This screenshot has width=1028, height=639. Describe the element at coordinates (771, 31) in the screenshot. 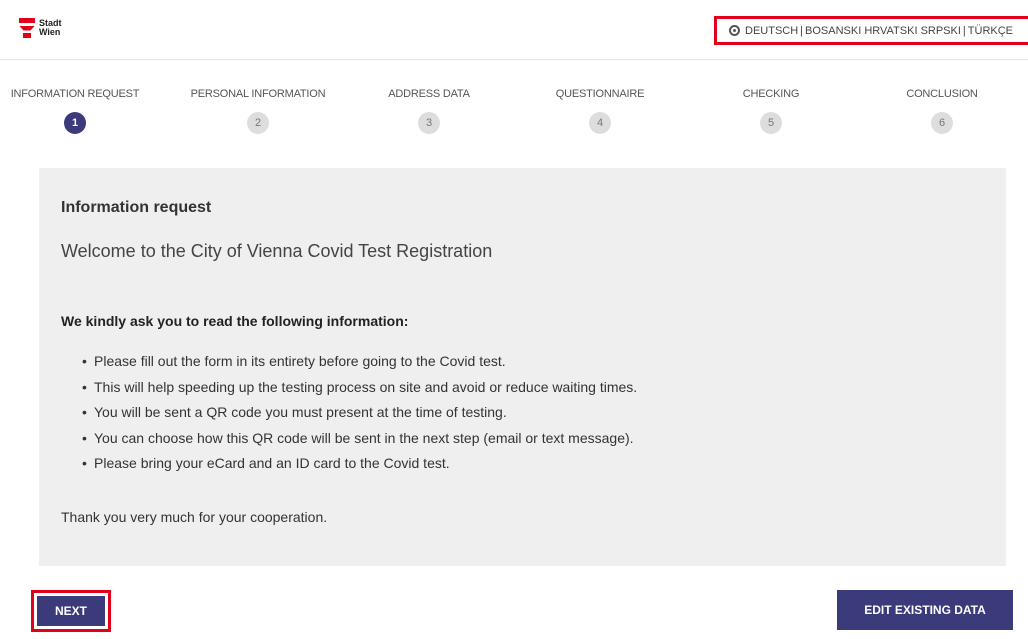

I see `language-link-deutsch: DEUTSCH` at that location.